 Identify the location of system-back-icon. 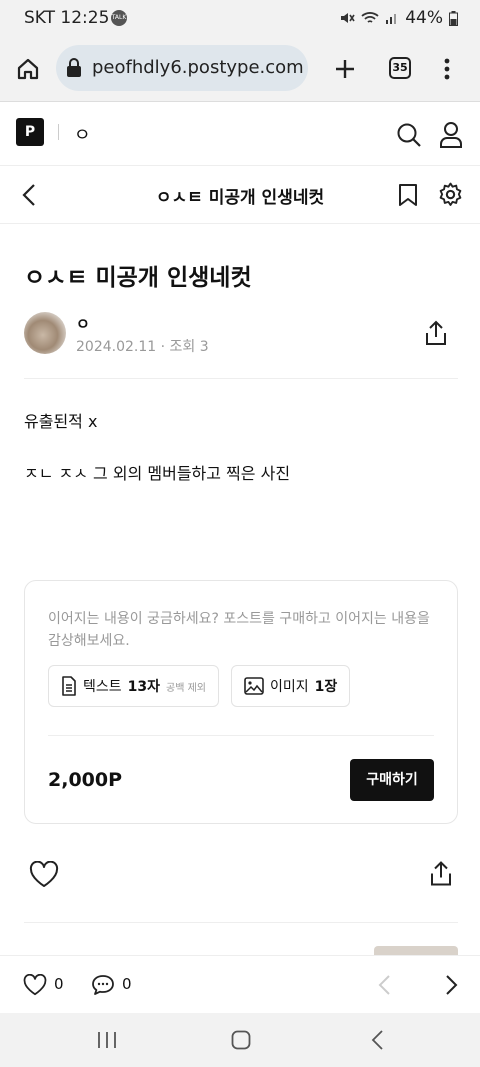
(377, 1040).